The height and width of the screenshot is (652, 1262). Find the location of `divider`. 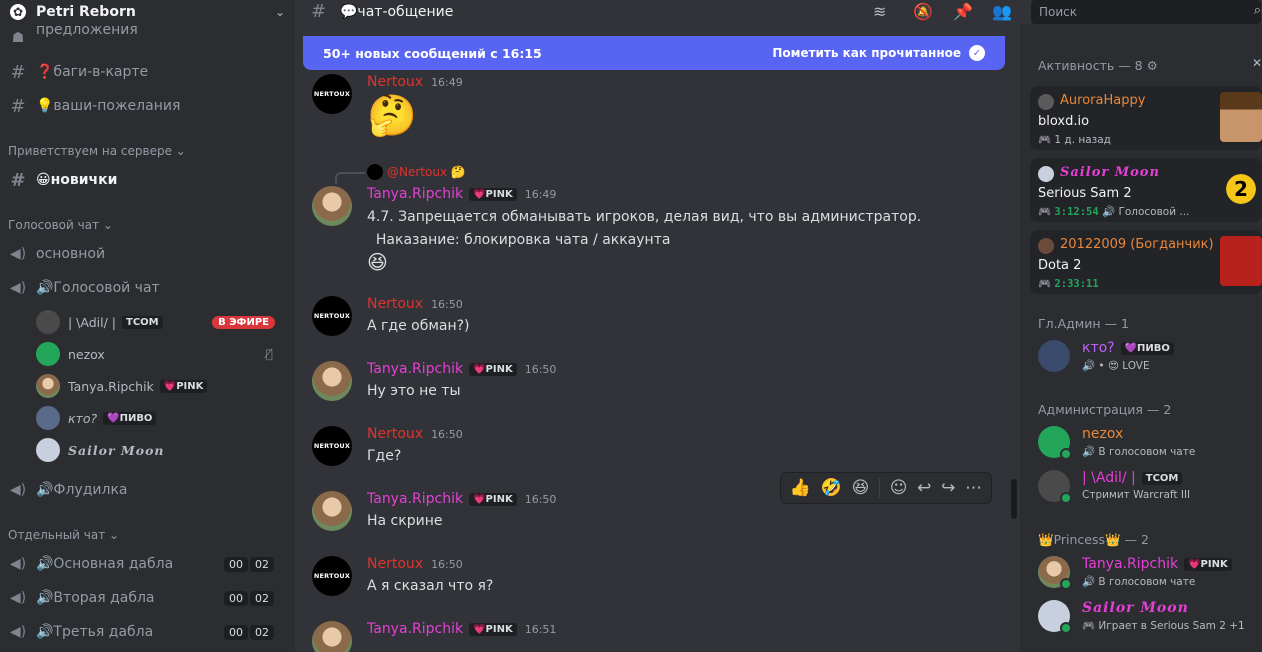

divider is located at coordinates (880, 488).